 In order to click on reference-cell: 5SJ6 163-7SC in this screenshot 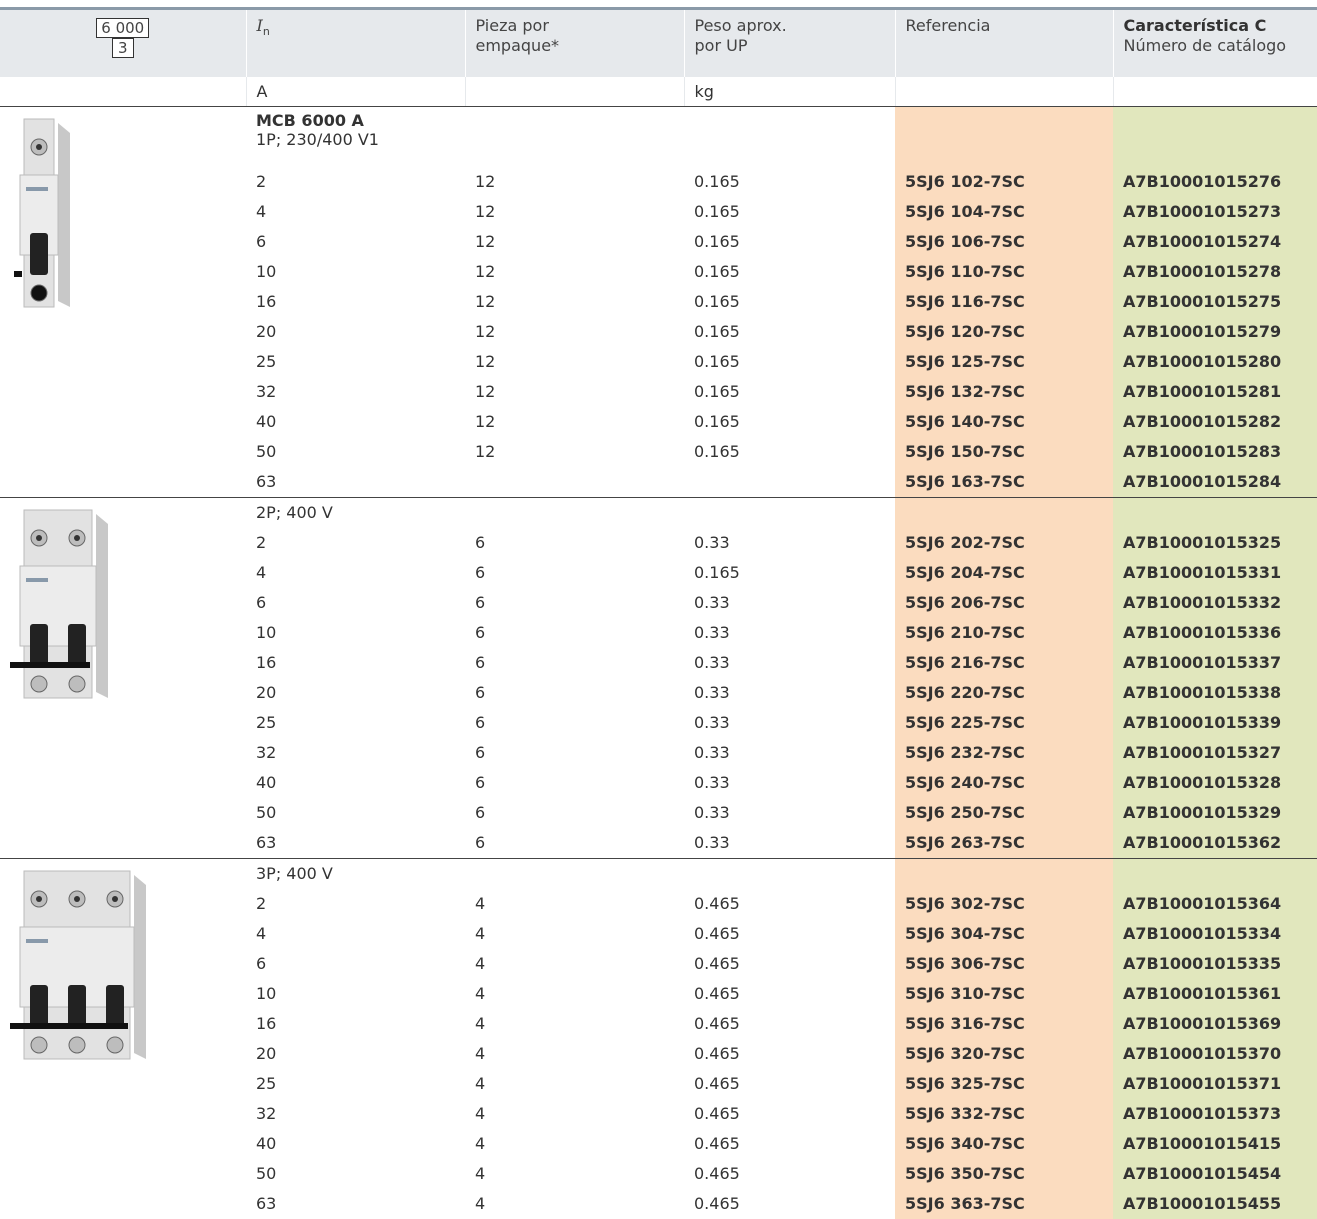, I will do `click(1004, 482)`.